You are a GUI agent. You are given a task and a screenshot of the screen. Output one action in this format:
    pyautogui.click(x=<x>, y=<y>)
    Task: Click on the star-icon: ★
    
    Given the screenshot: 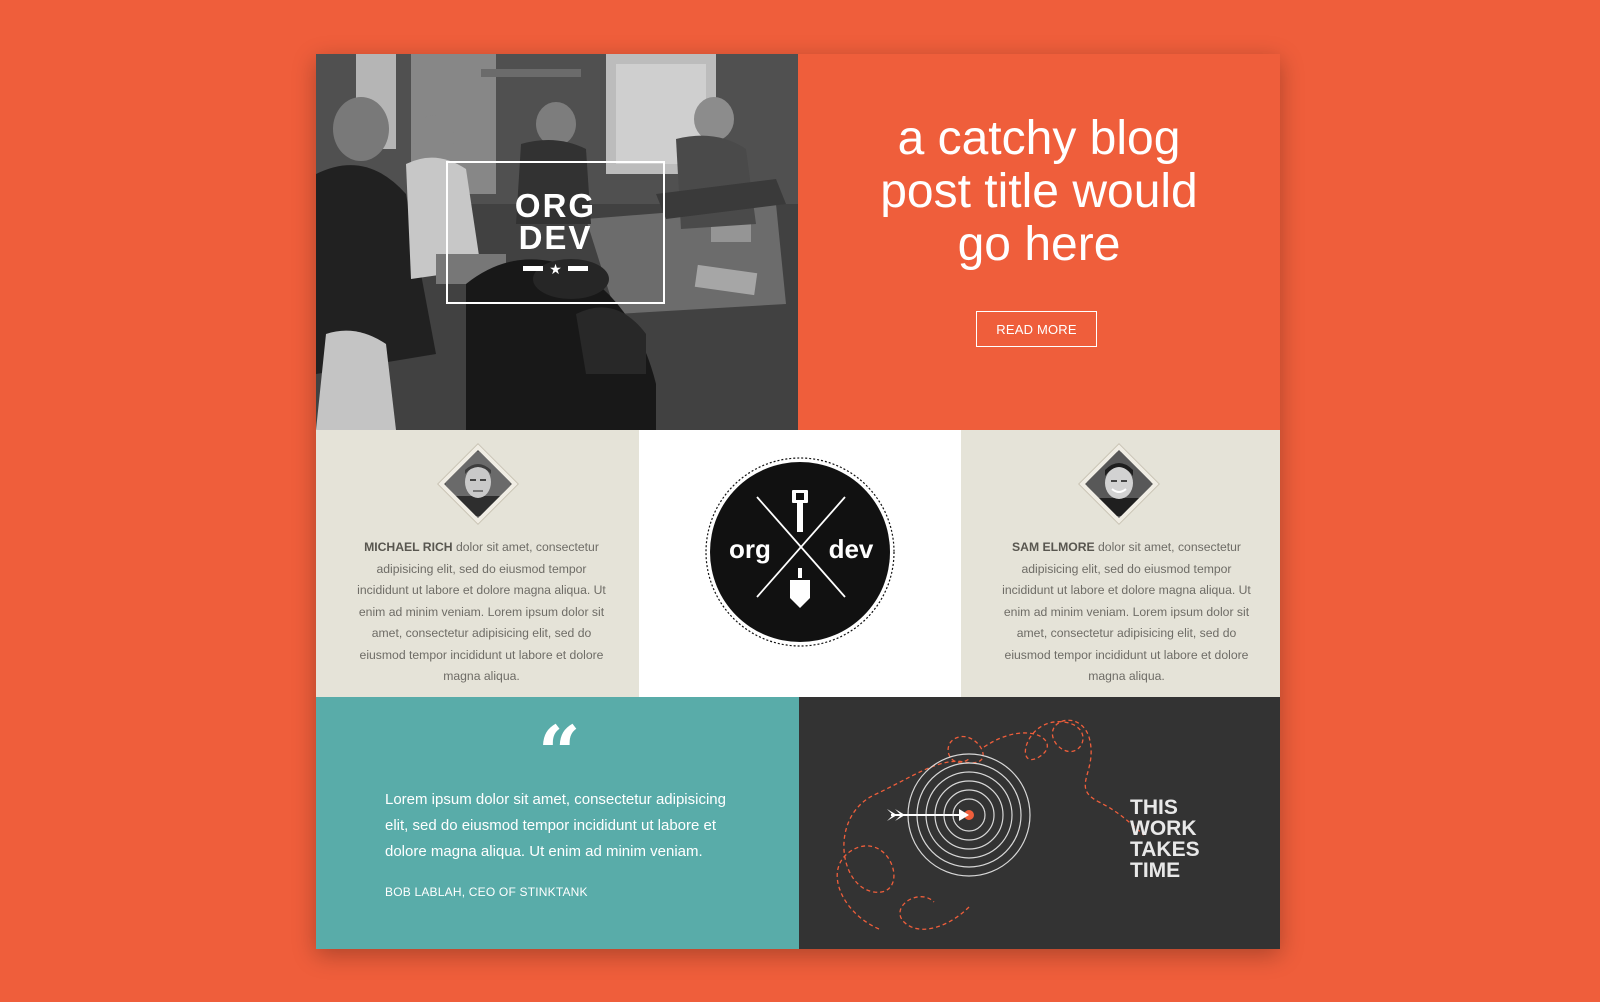 What is the action you would take?
    pyautogui.click(x=555, y=268)
    